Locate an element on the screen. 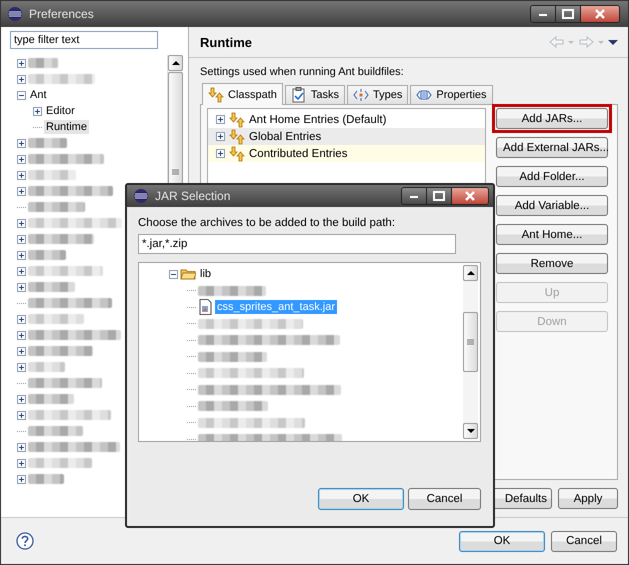  down-arrow-icon is located at coordinates (471, 431).